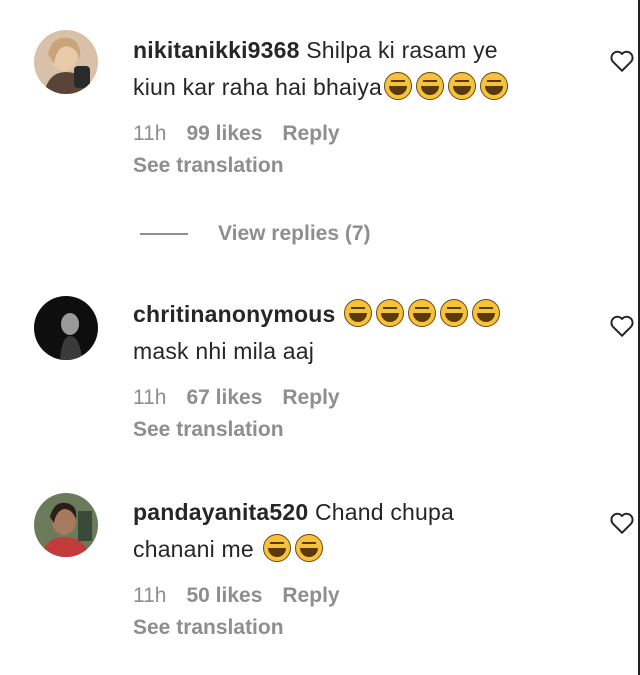 The height and width of the screenshot is (675, 640). I want to click on comment-text: pandayanita520 Chand chupa chanani me, so click(356, 531).